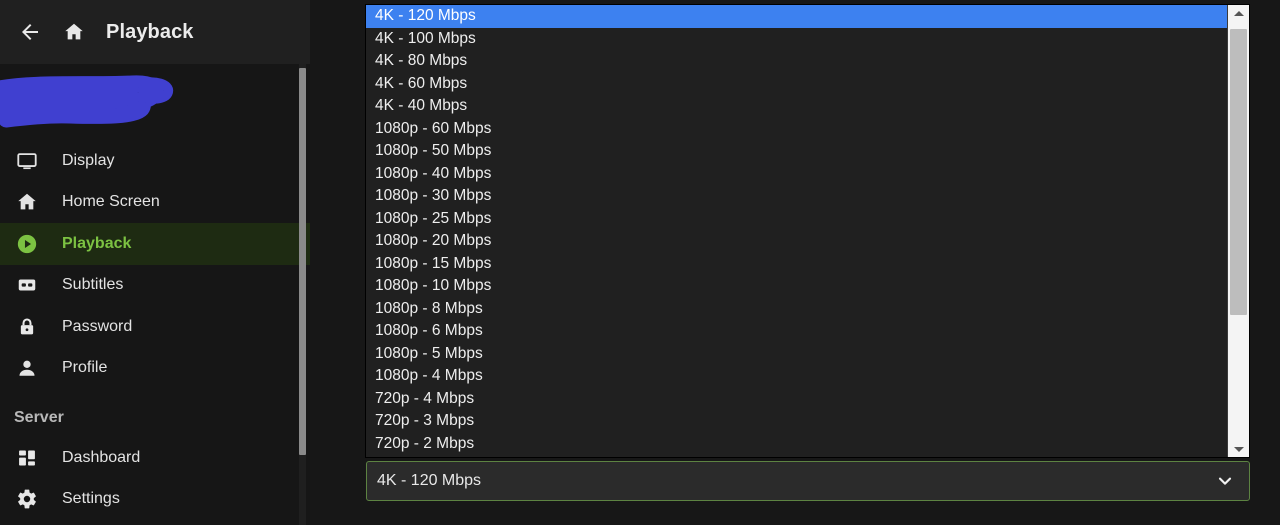  Describe the element at coordinates (1238, 449) in the screenshot. I see `scroll-down-arrow-icon` at that location.